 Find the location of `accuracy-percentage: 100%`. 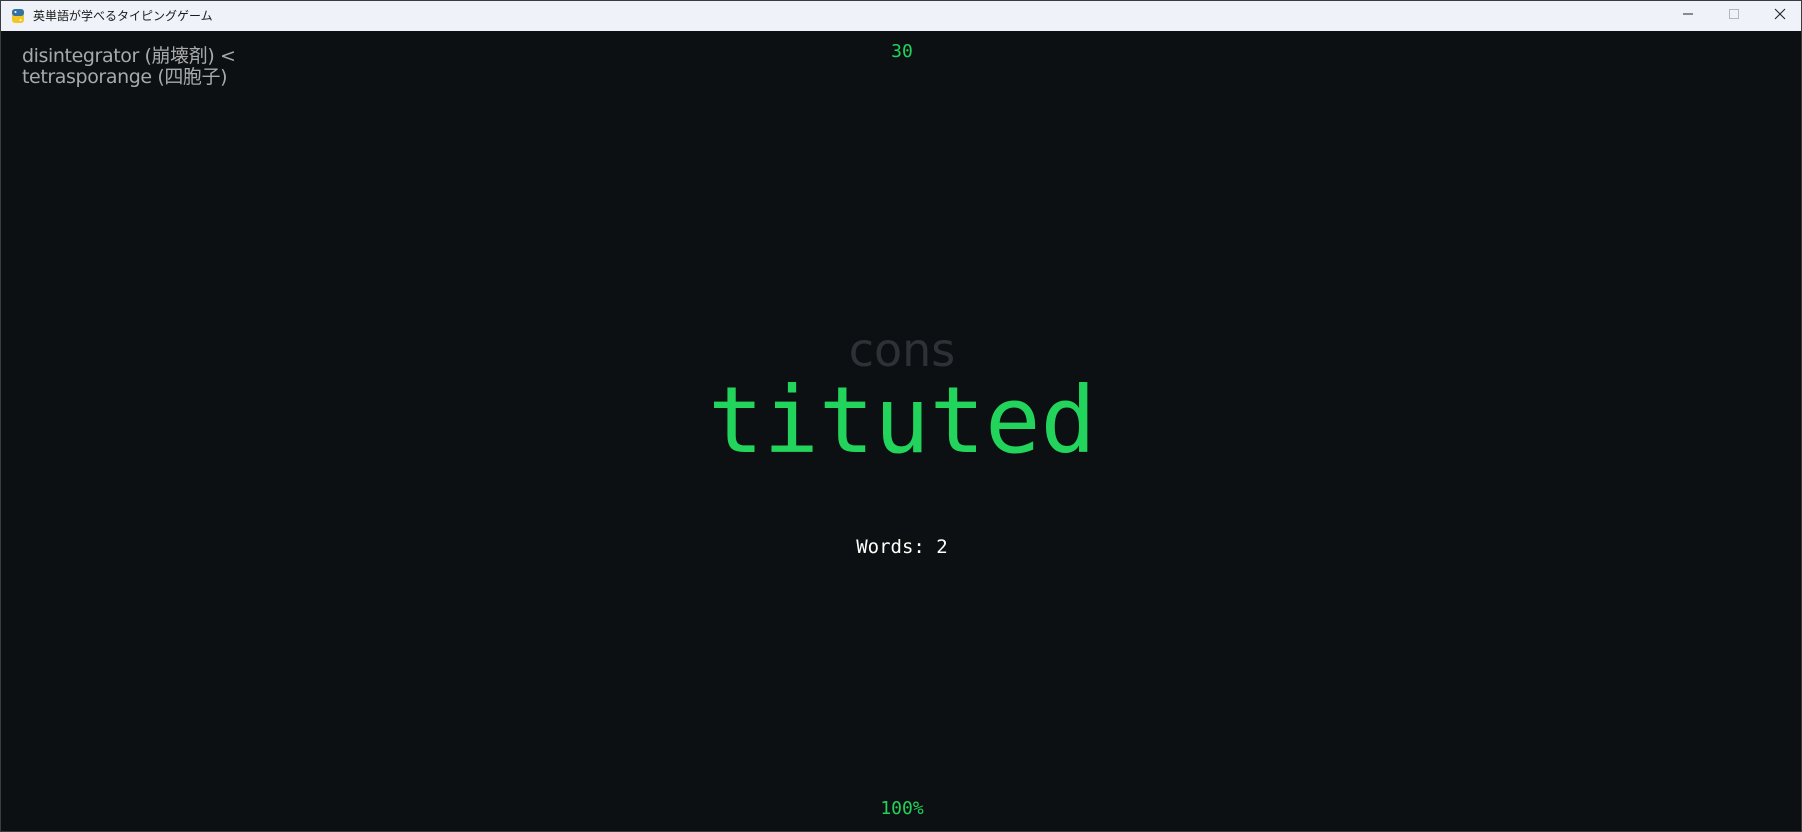

accuracy-percentage: 100% is located at coordinates (902, 808).